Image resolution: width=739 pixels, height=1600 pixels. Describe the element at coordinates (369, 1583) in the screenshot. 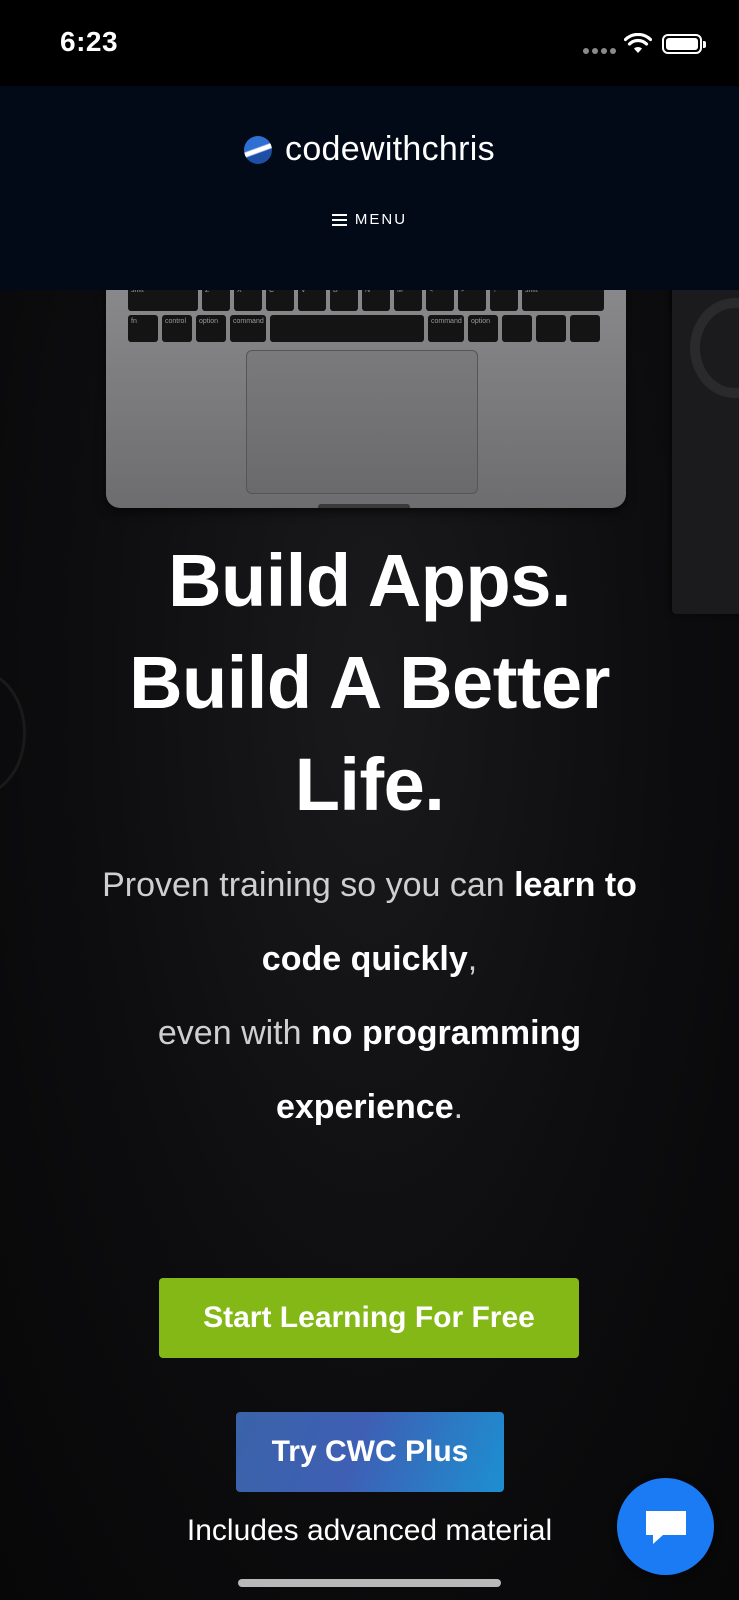

I see `home-indicator` at that location.